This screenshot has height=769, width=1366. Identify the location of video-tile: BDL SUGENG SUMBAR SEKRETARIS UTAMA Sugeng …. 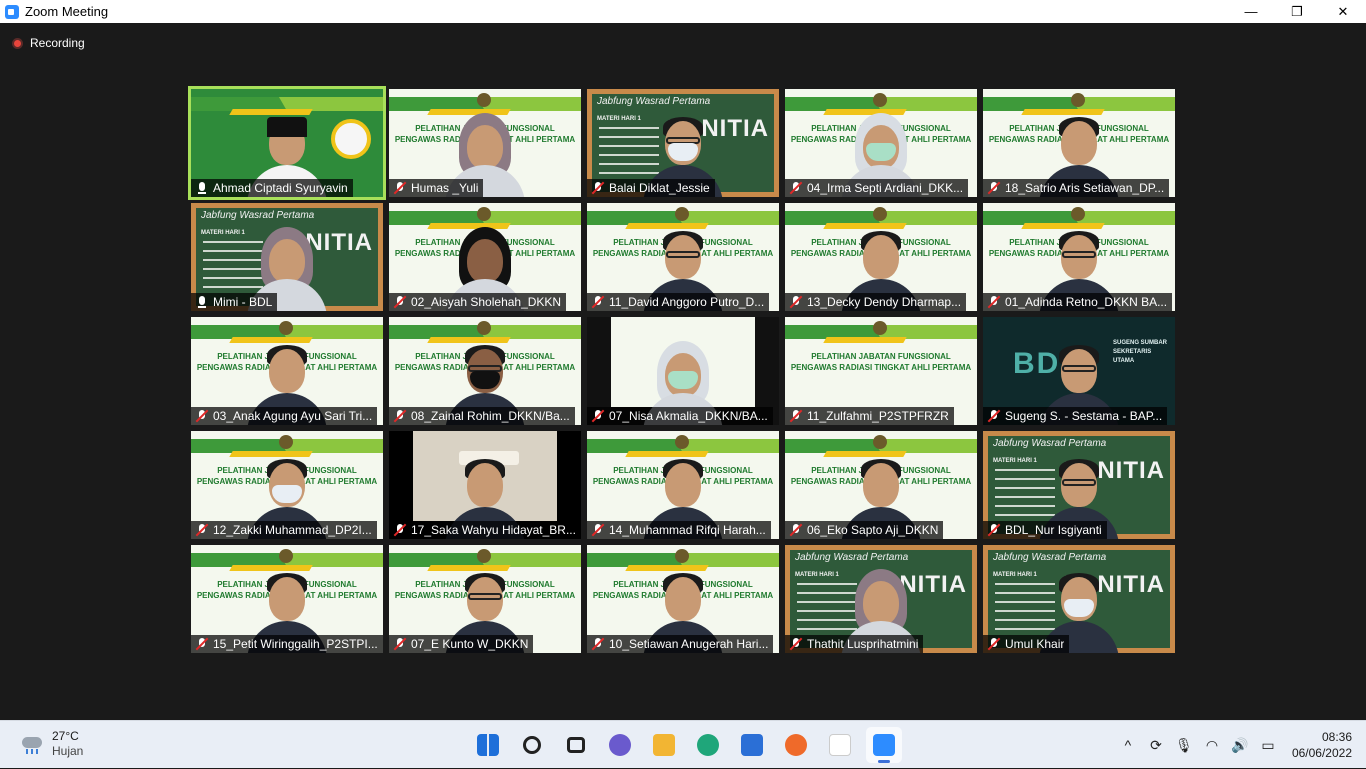
(1079, 371).